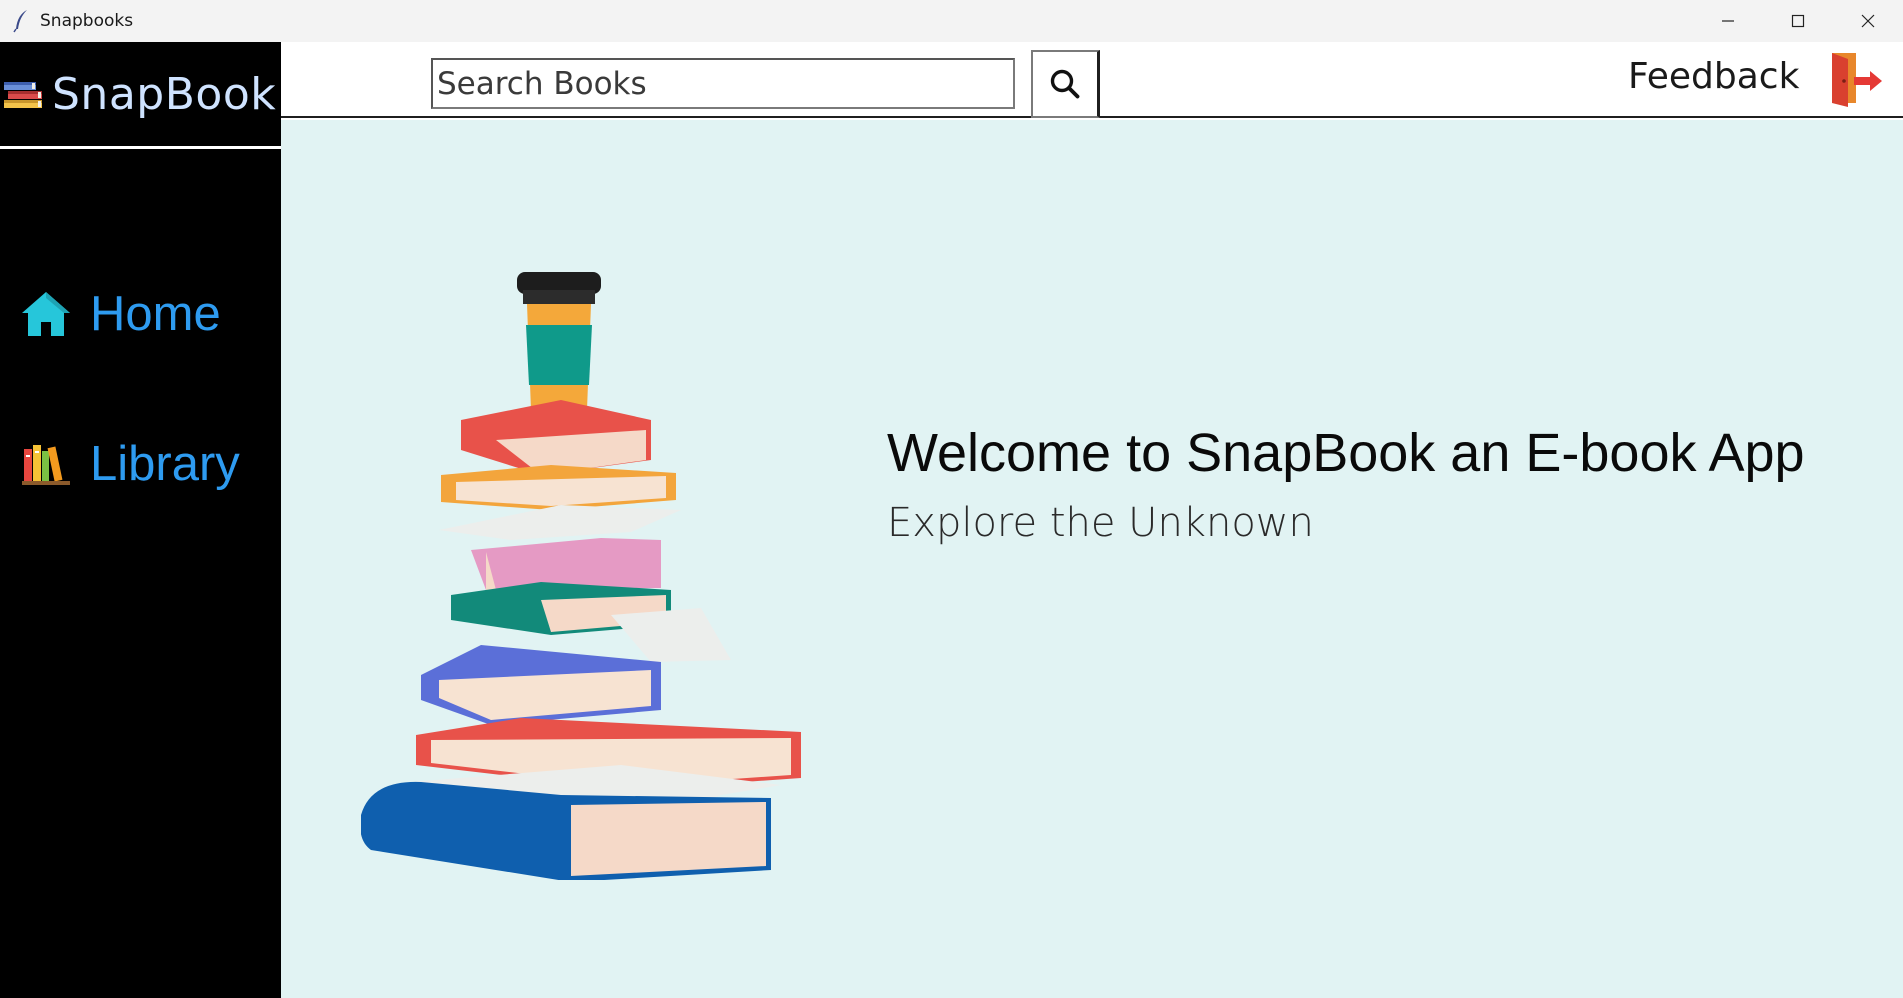  I want to click on search-icon, so click(1065, 84).